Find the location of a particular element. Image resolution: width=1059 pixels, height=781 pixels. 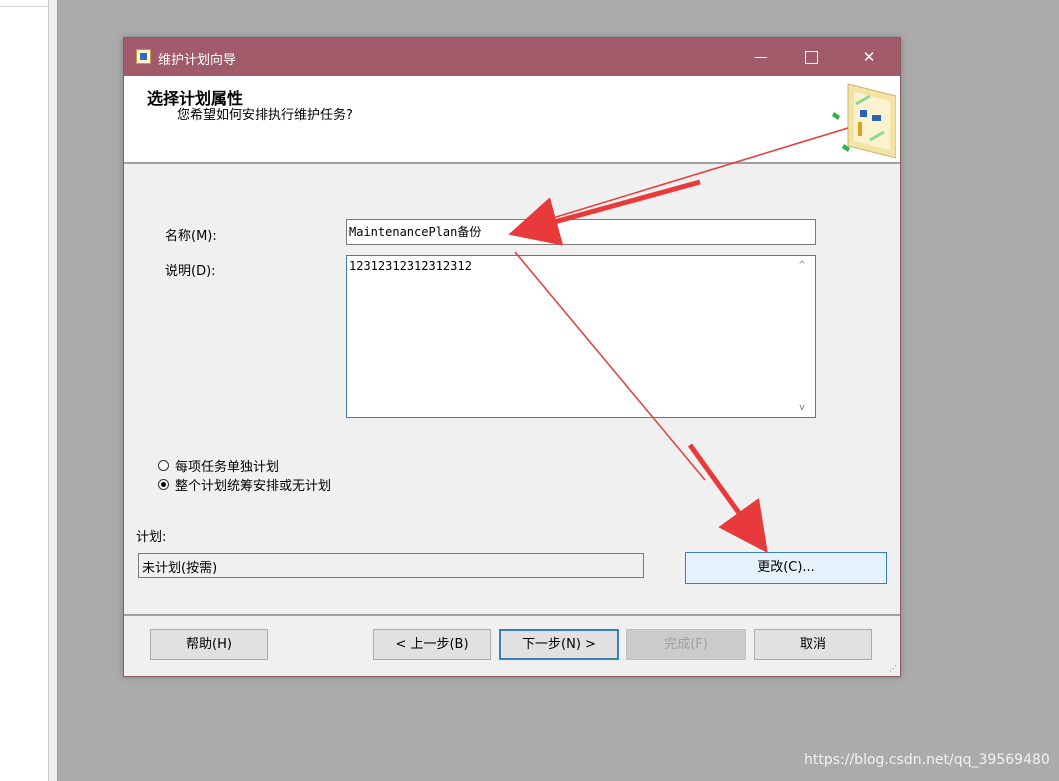

close-button: ✕ is located at coordinates (869, 57).